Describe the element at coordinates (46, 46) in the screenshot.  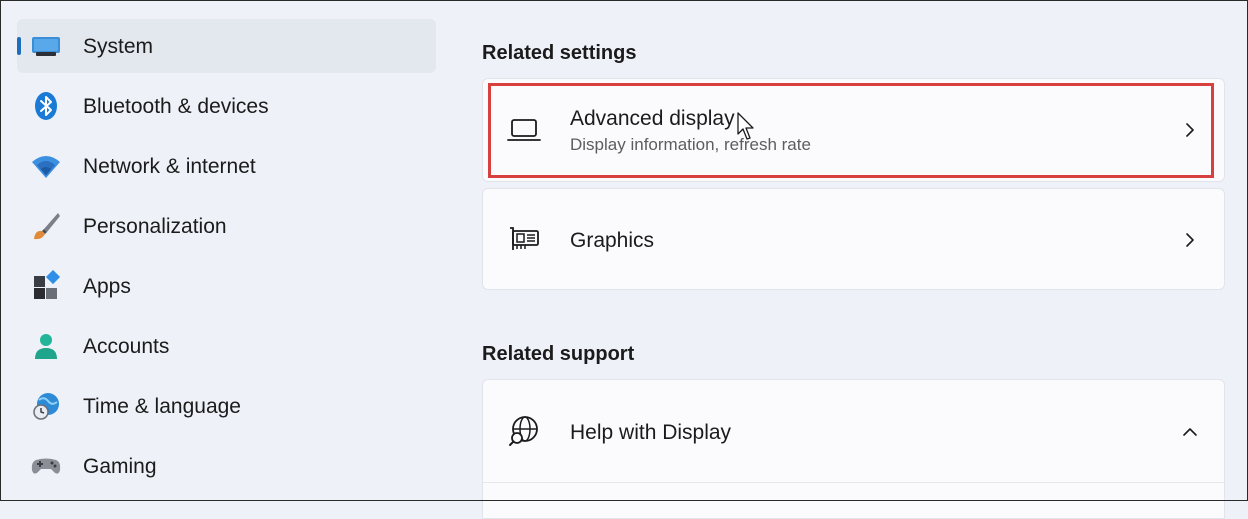
I see `monitor-icon` at that location.